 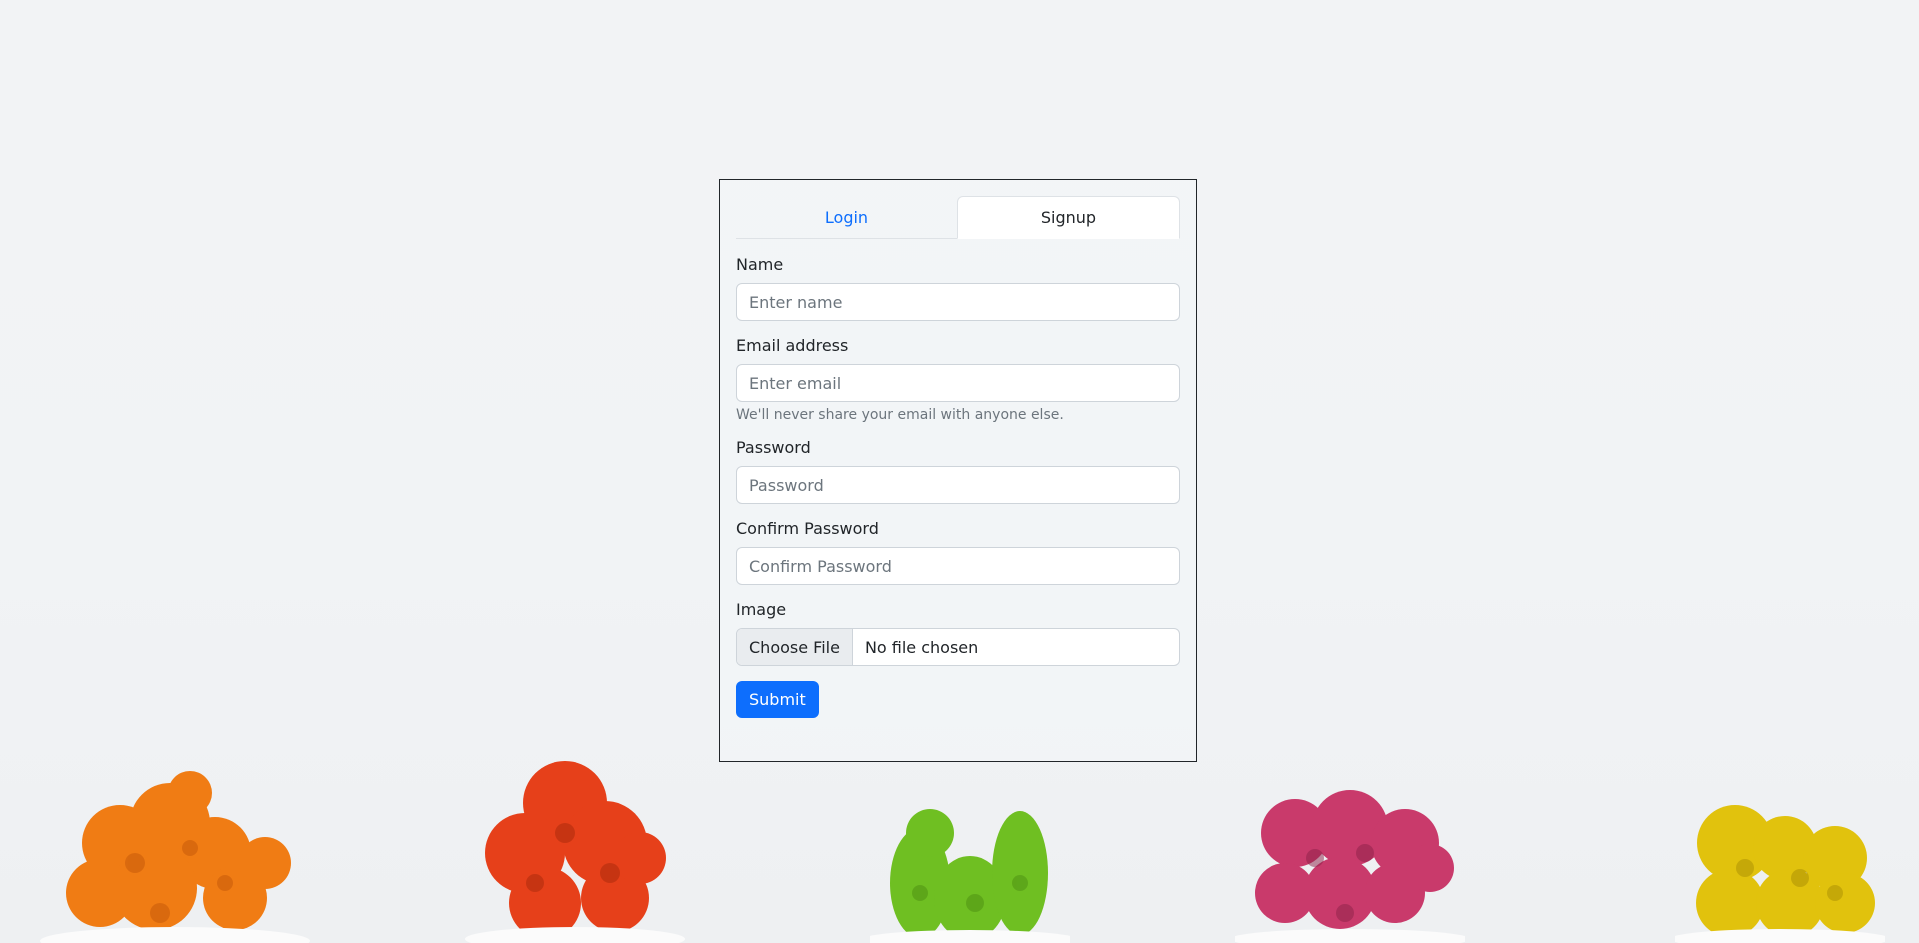 I want to click on auth-tabs: Login Signup, so click(x=958, y=217).